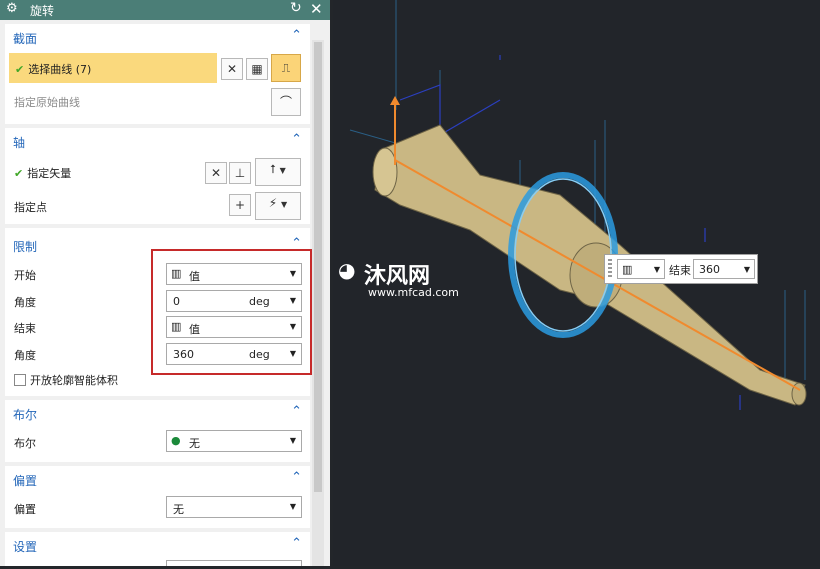 This screenshot has width=820, height=569. I want to click on callout-end-label: 结束, so click(680, 270).